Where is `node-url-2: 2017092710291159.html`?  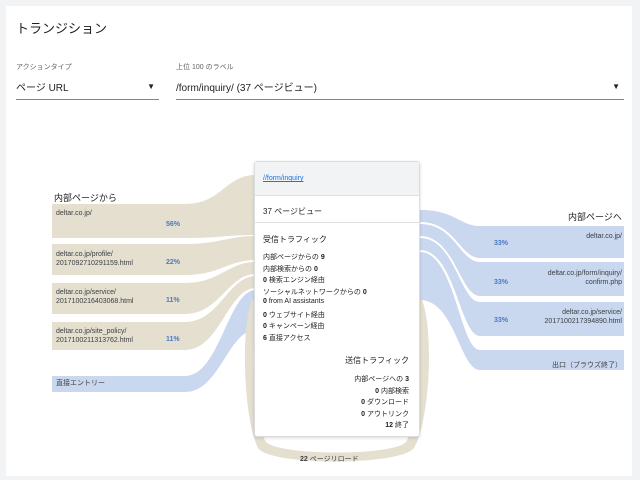
node-url-2: 2017092710291159.html is located at coordinates (94, 263).